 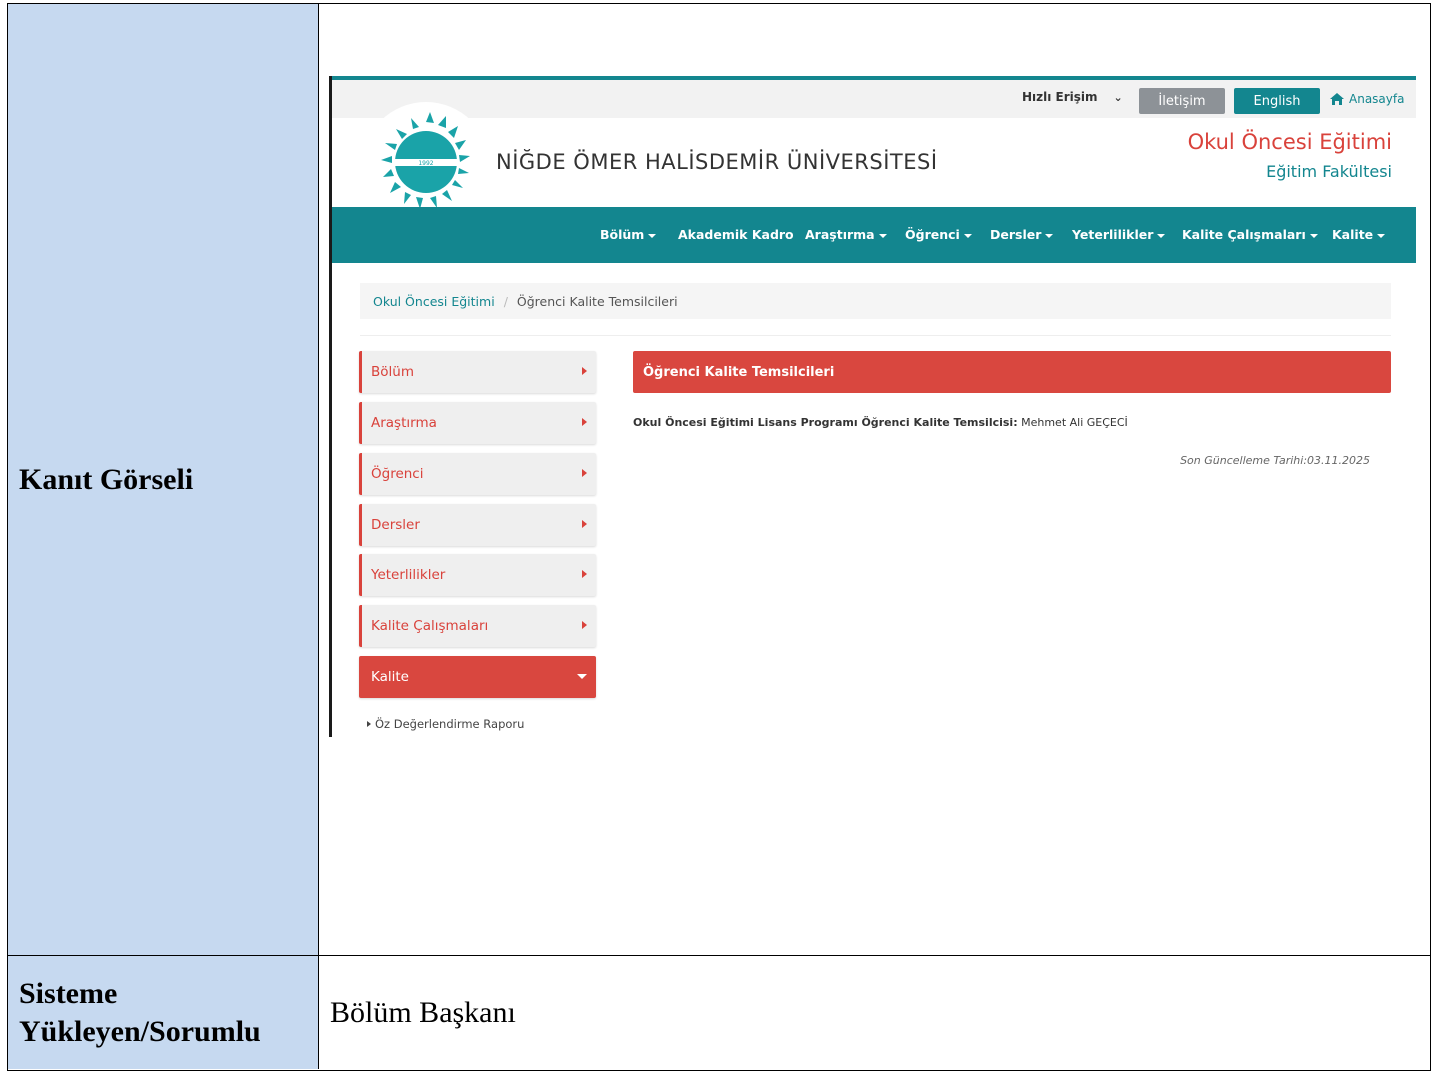 What do you see at coordinates (1250, 234) in the screenshot?
I see `nav-item-kalite-calismalari: Kalite Çalışmaları` at bounding box center [1250, 234].